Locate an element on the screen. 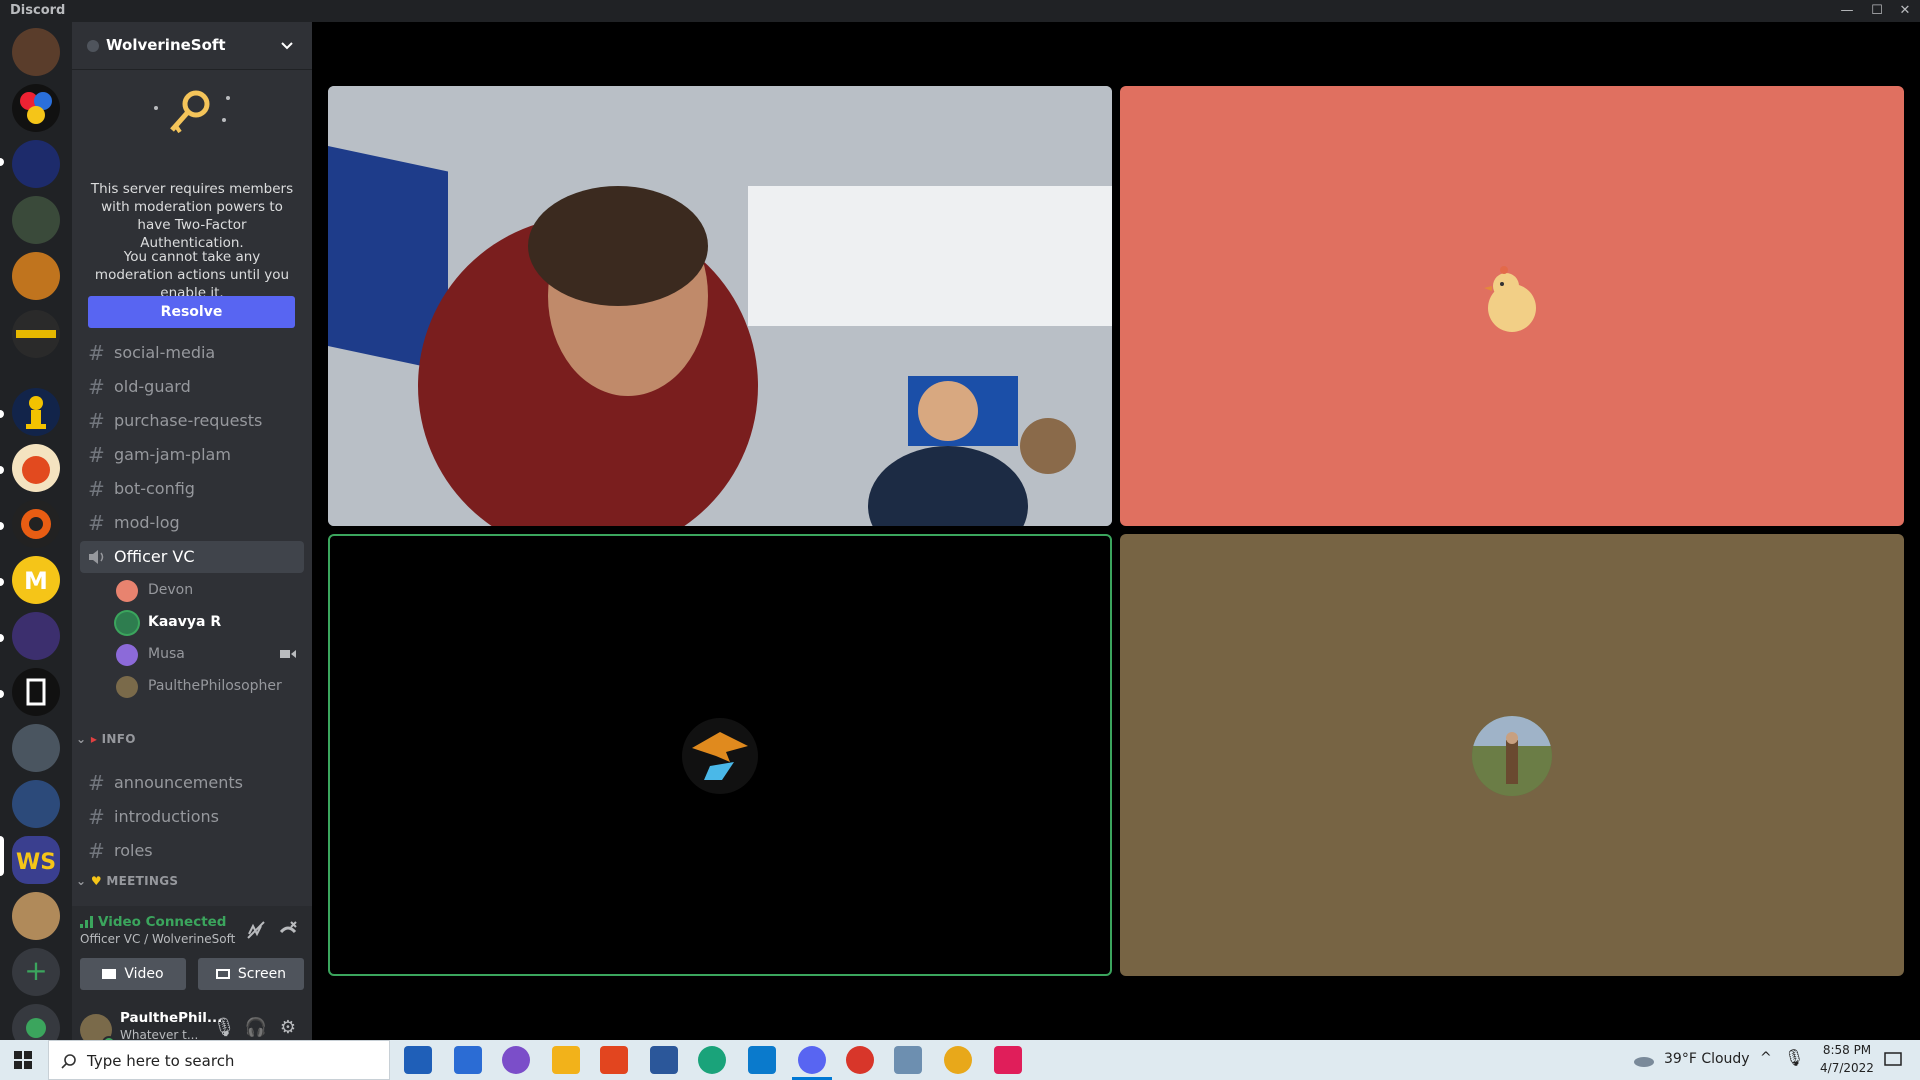 The height and width of the screenshot is (1080, 1920). colorful-logo-icon is located at coordinates (36, 108).